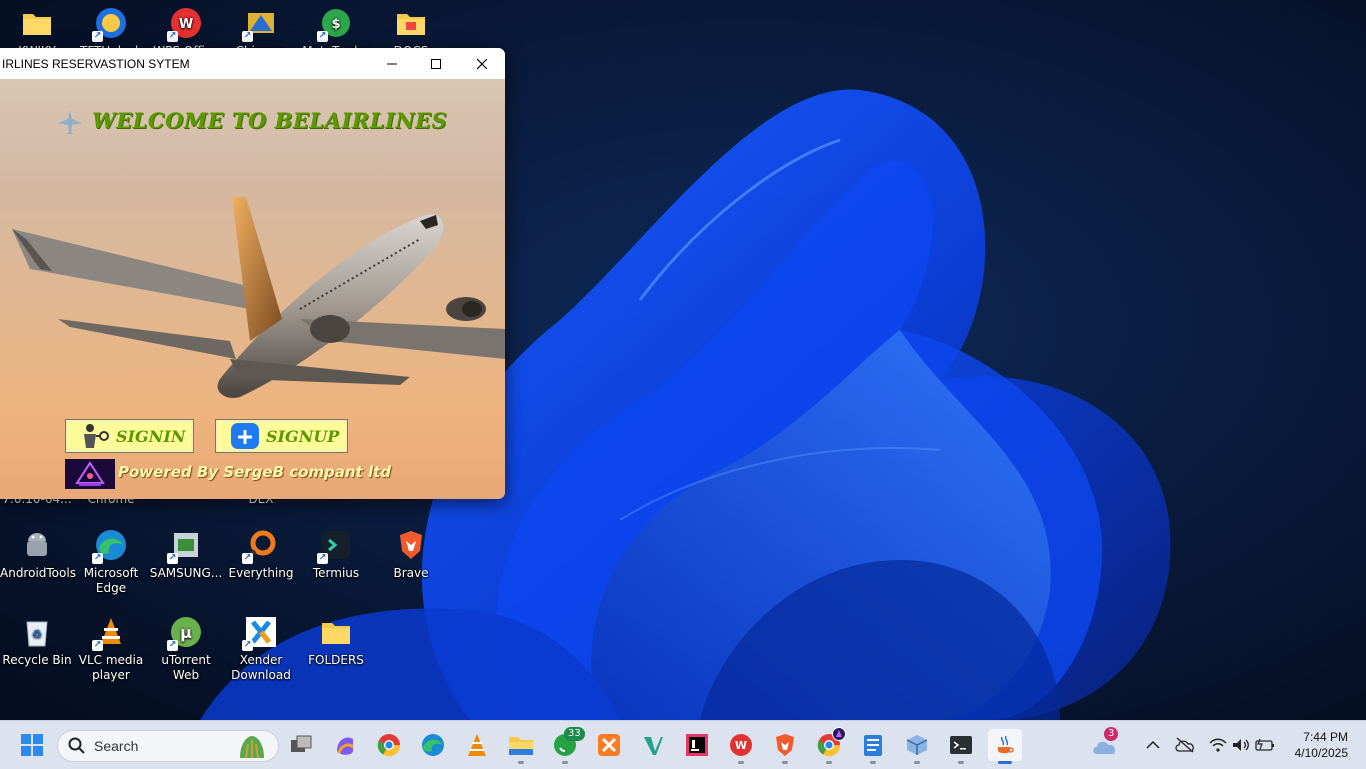  I want to click on copilot-icon, so click(346, 746).